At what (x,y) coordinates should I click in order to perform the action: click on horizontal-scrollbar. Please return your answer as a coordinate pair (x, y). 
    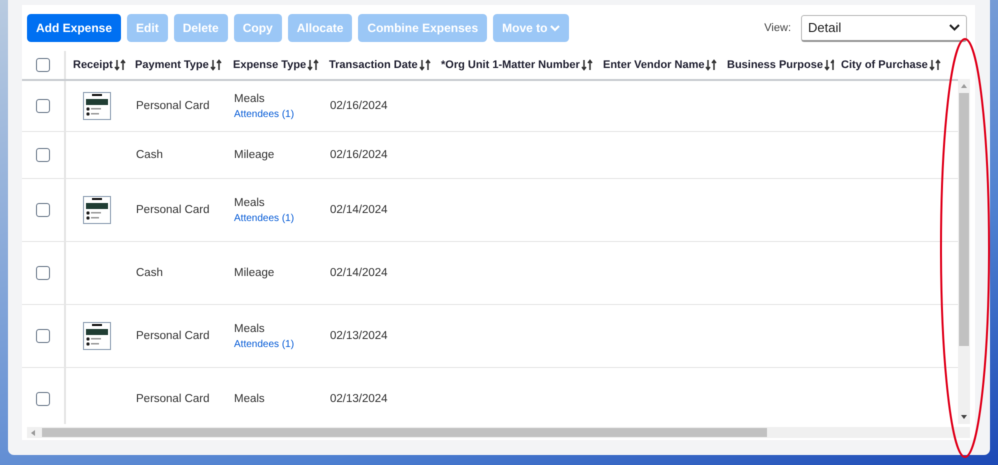
    Looking at the image, I should click on (498, 432).